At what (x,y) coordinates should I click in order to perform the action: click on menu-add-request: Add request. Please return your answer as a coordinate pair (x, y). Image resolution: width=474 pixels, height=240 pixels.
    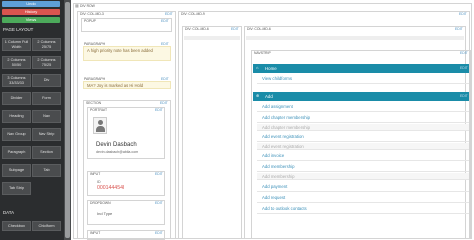
    Looking at the image, I should click on (363, 197).